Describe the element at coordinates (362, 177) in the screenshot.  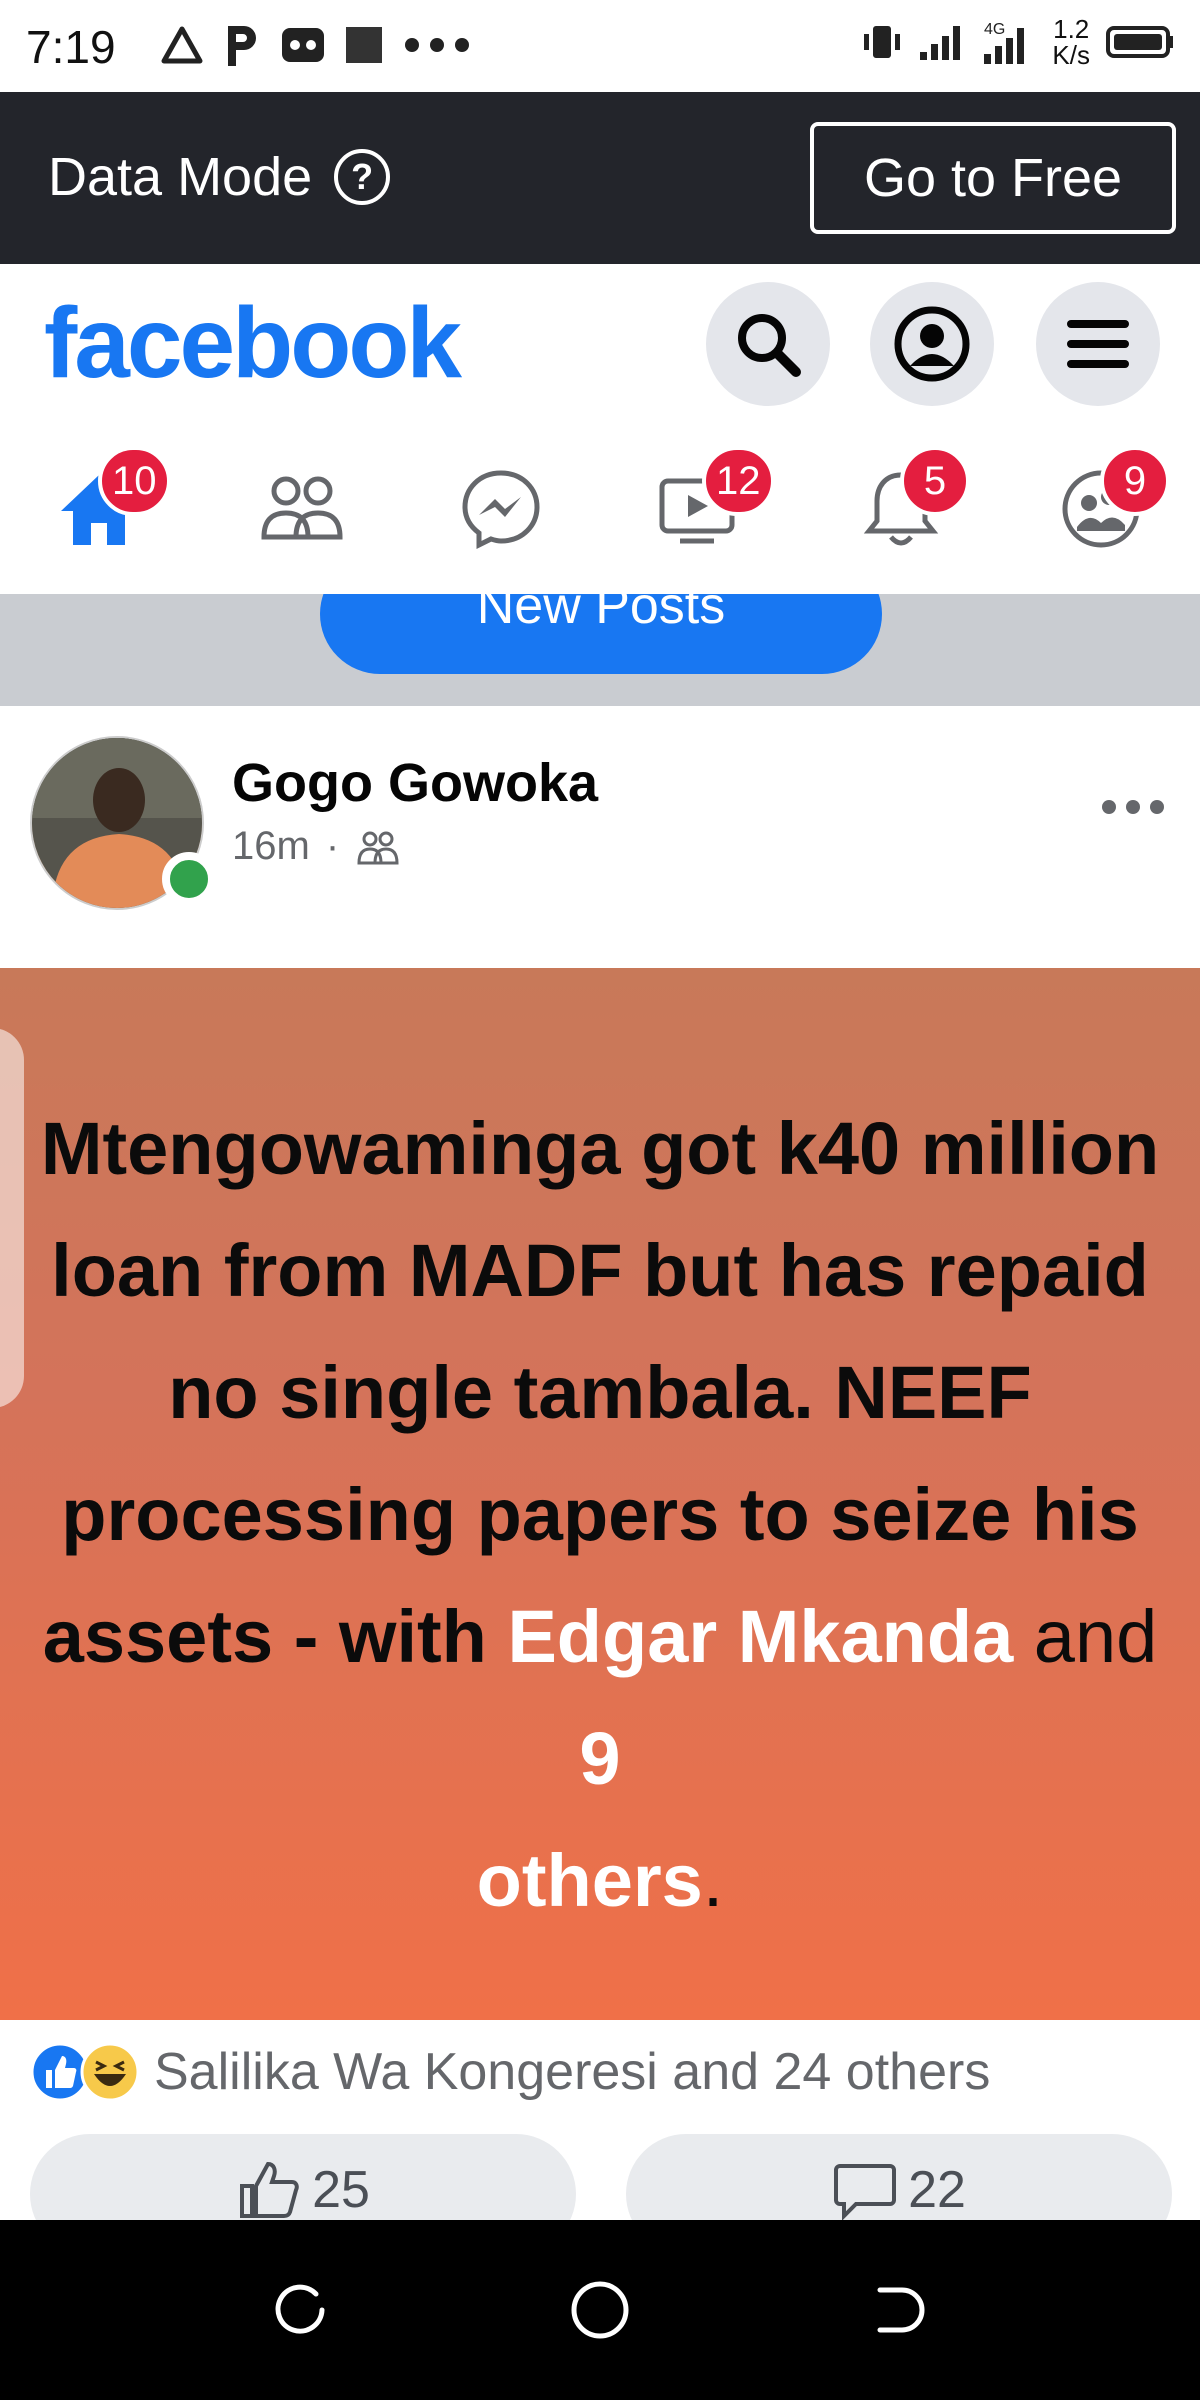
I see `help-icon: ?` at that location.